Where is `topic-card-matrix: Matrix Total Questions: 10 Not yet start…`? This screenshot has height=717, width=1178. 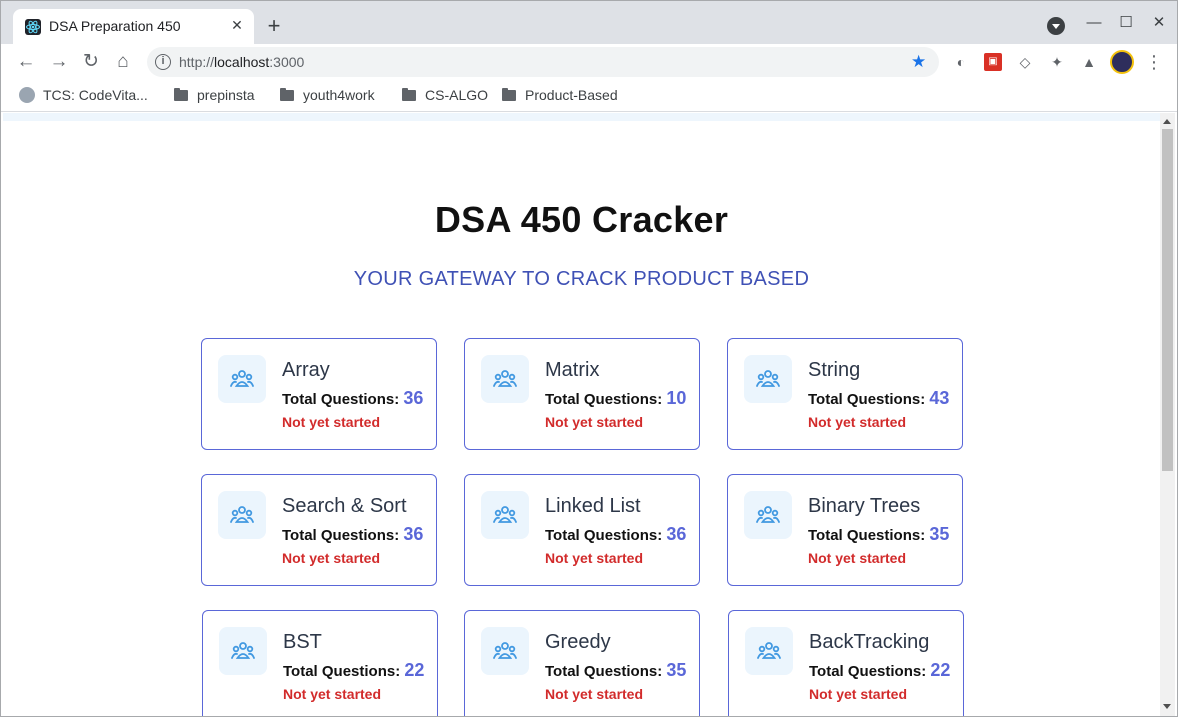
topic-card-matrix: Matrix Total Questions: 10 Not yet start… is located at coordinates (582, 394).